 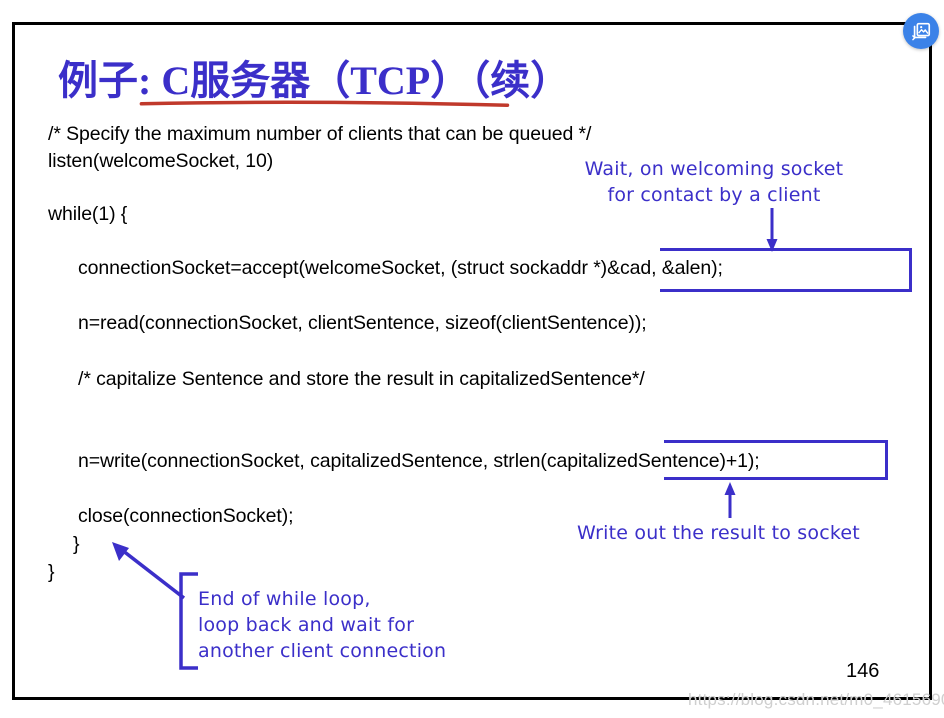 What do you see at coordinates (186, 516) in the screenshot?
I see `code-line-close: close(connectionSocket);` at bounding box center [186, 516].